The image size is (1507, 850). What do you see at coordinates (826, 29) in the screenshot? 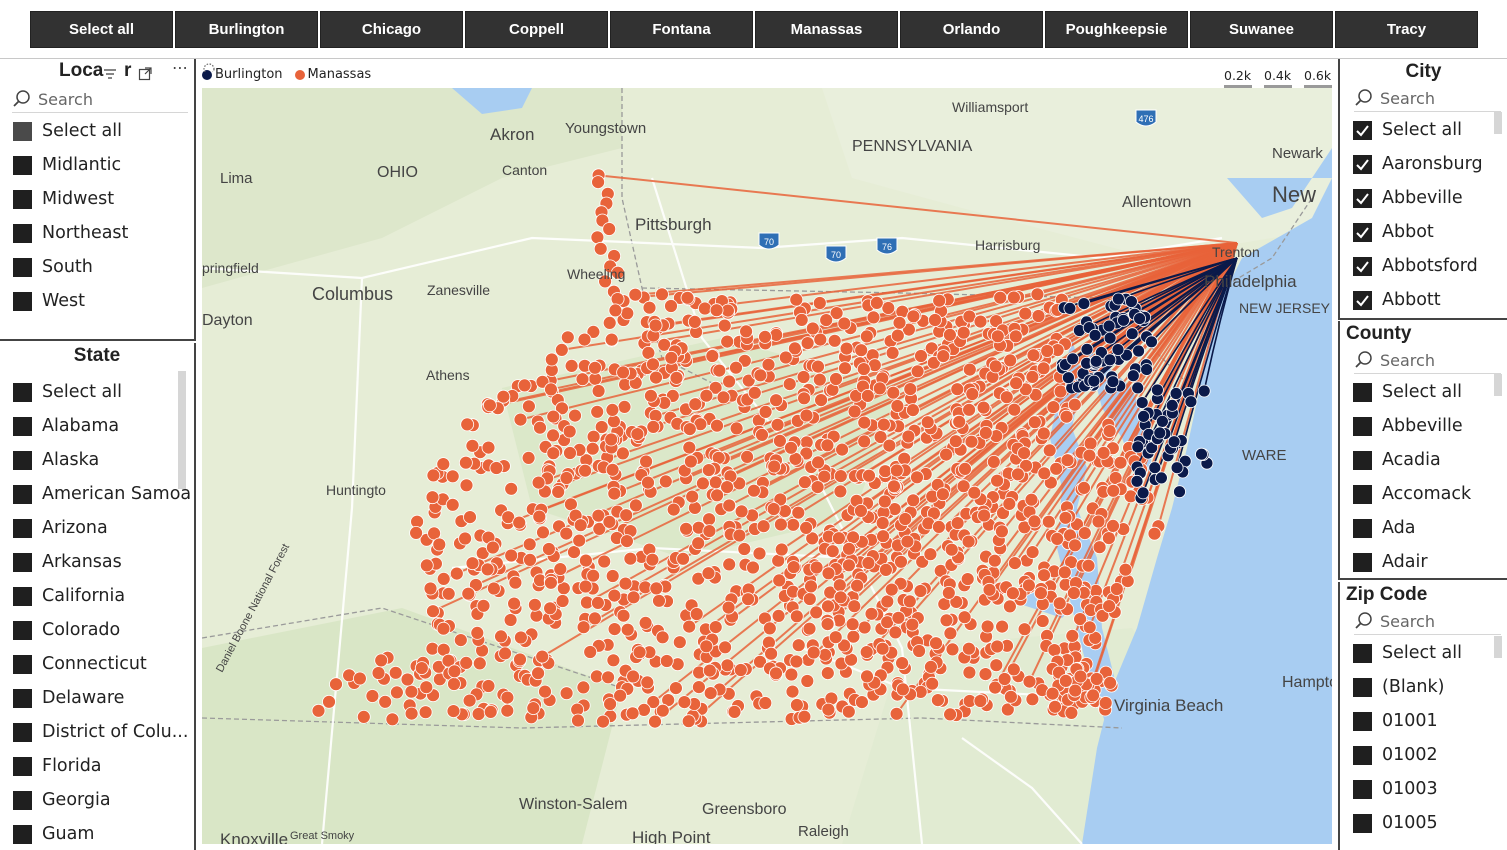
I see `city-button-manassas: Manassas` at bounding box center [826, 29].